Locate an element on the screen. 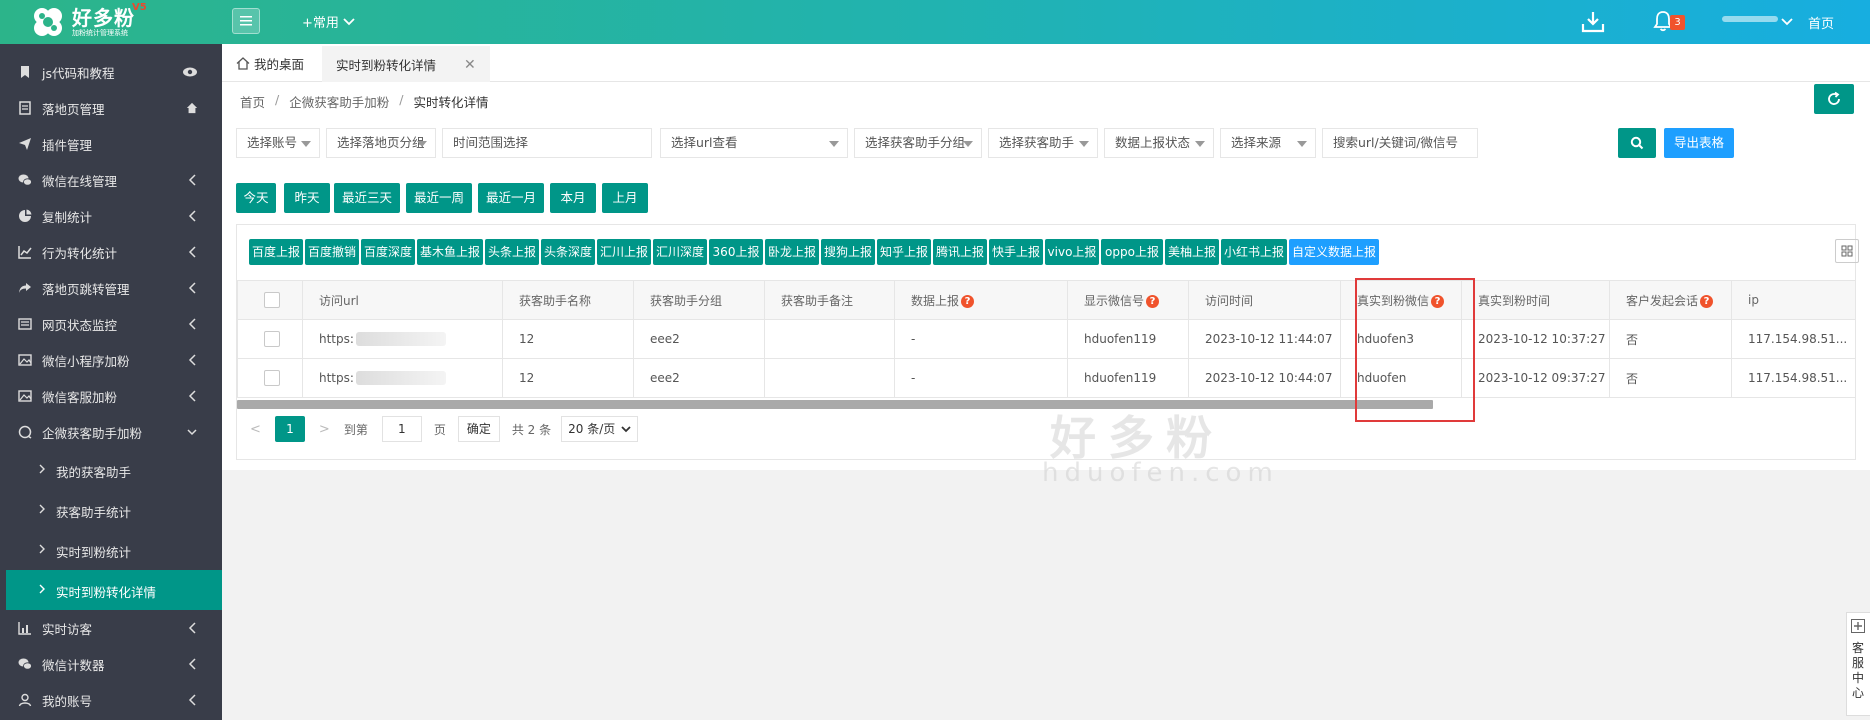  report-status-select: 数据上报状态 is located at coordinates (1159, 143).